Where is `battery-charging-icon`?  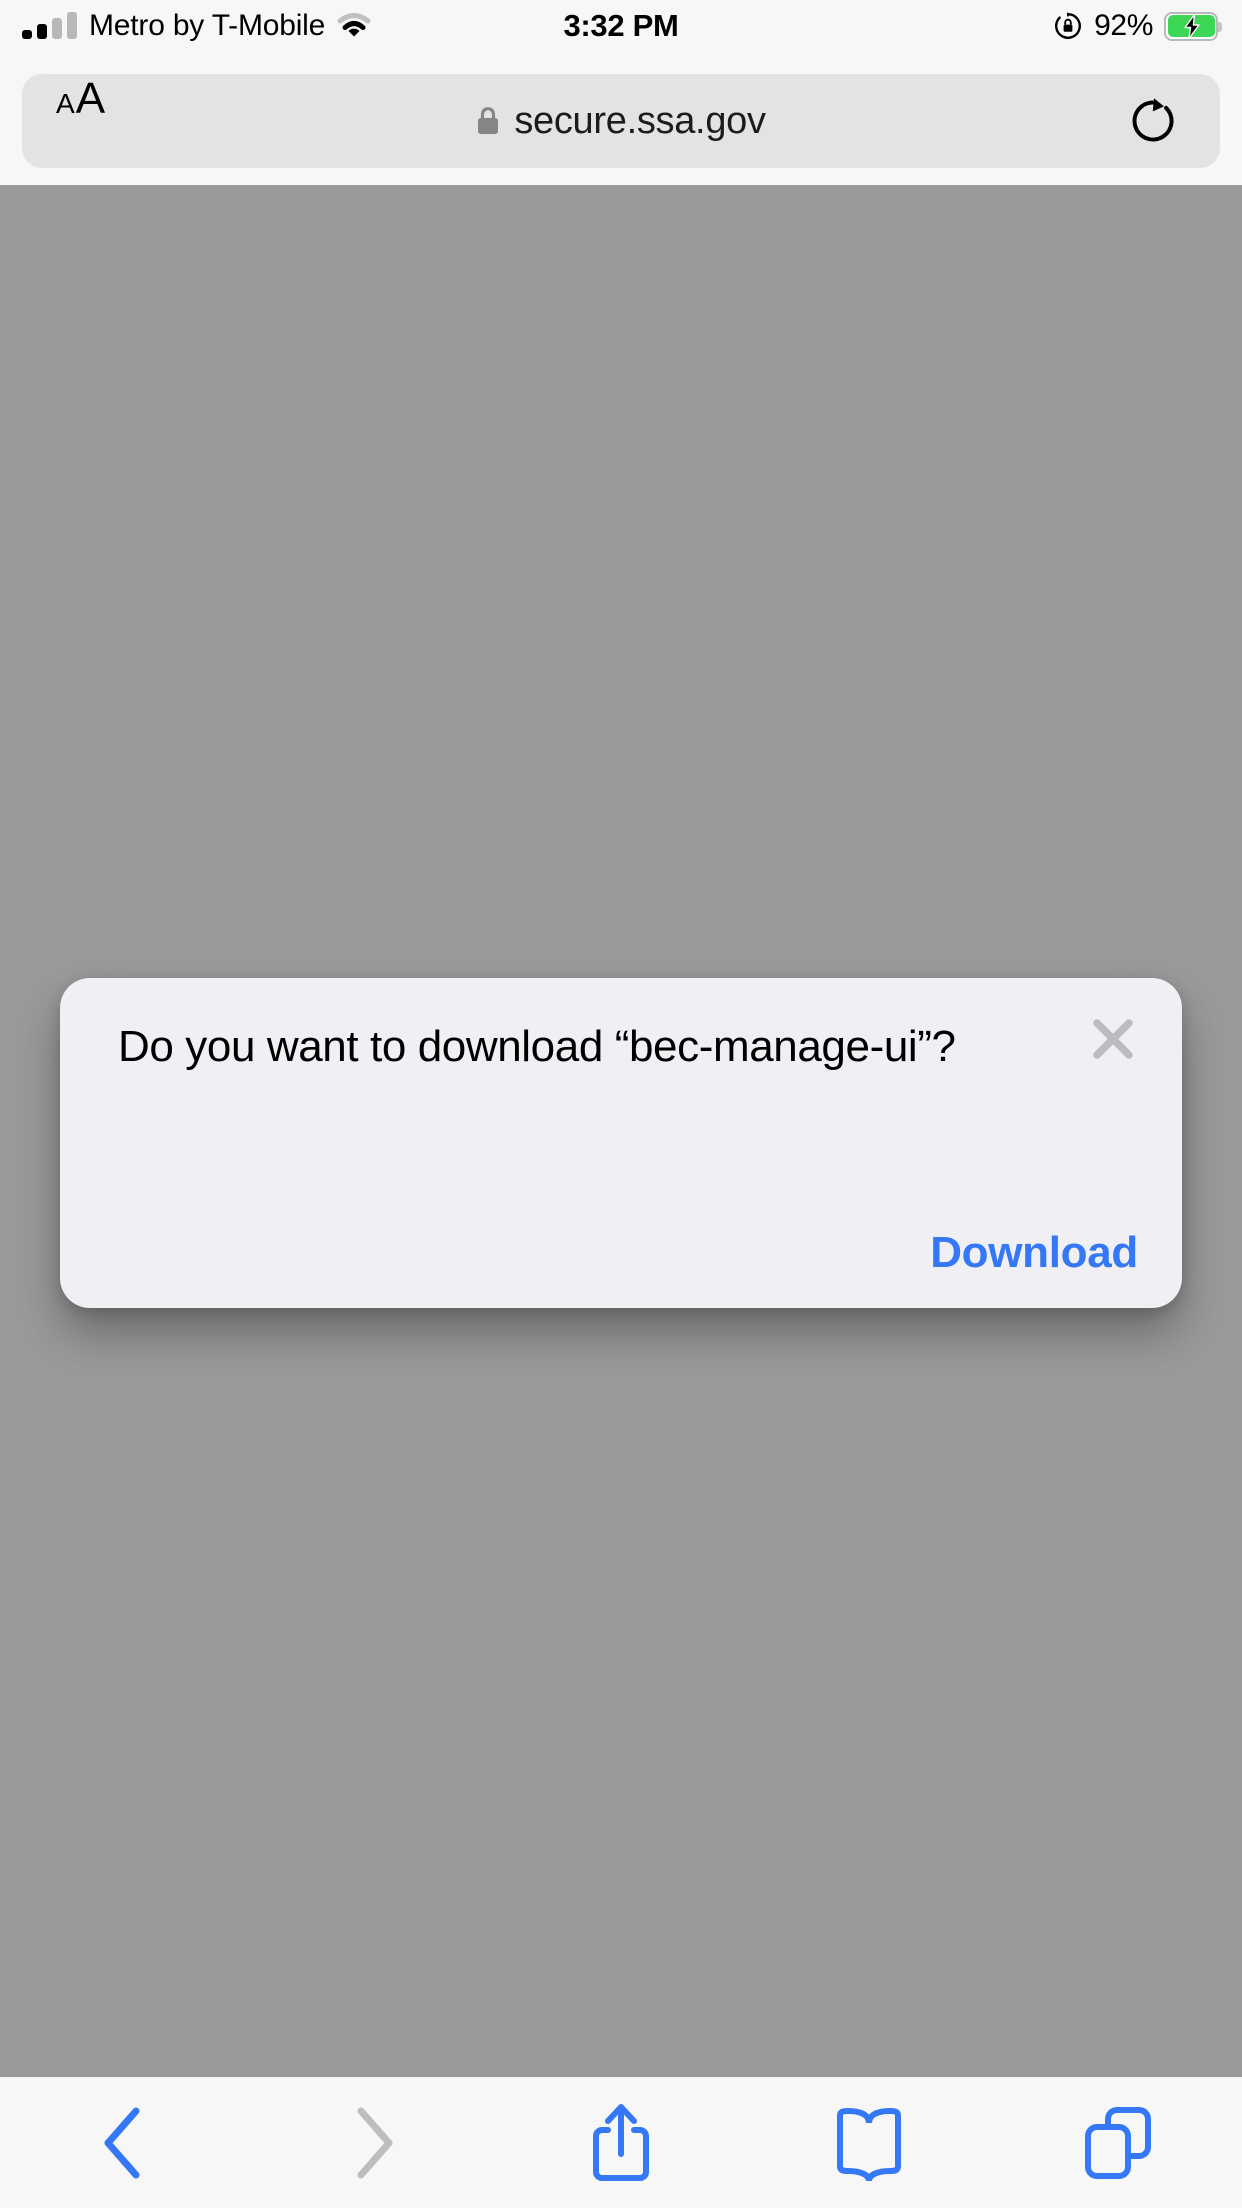
battery-charging-icon is located at coordinates (1193, 26).